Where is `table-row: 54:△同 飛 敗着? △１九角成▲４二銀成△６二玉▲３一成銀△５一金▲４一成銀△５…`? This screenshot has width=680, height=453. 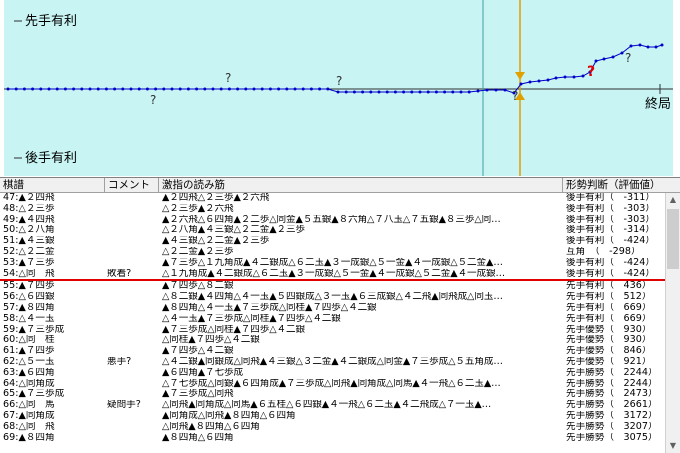
table-row: 54:△同 飛 敗着? △１九角成▲４二銀成△６二玉▲３一成銀△５一金▲４一成銀△５… is located at coordinates (332, 275).